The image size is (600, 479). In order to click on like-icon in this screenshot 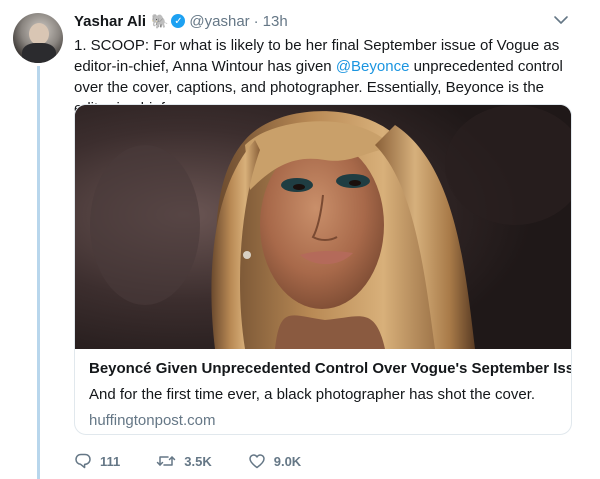, I will do `click(256, 461)`.